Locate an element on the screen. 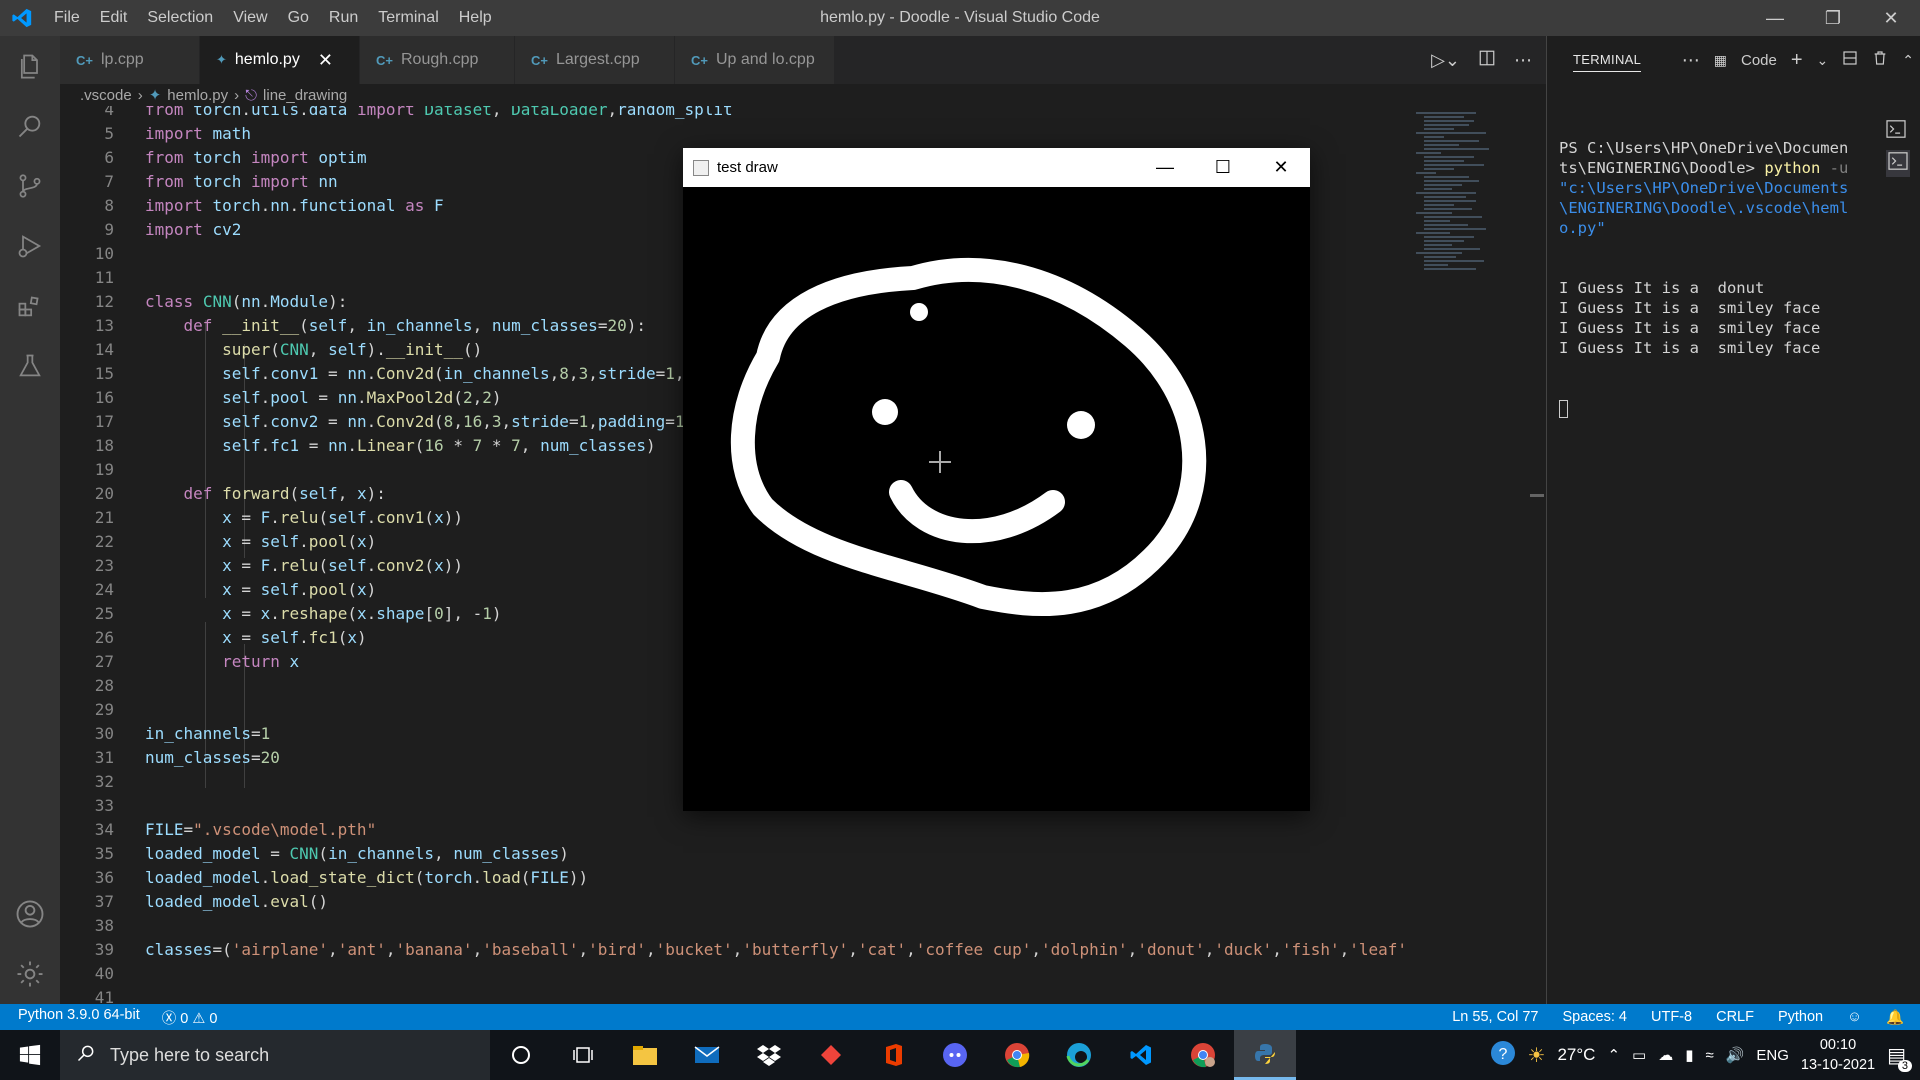 This screenshot has width=1920, height=1080. account-icon is located at coordinates (30, 914).